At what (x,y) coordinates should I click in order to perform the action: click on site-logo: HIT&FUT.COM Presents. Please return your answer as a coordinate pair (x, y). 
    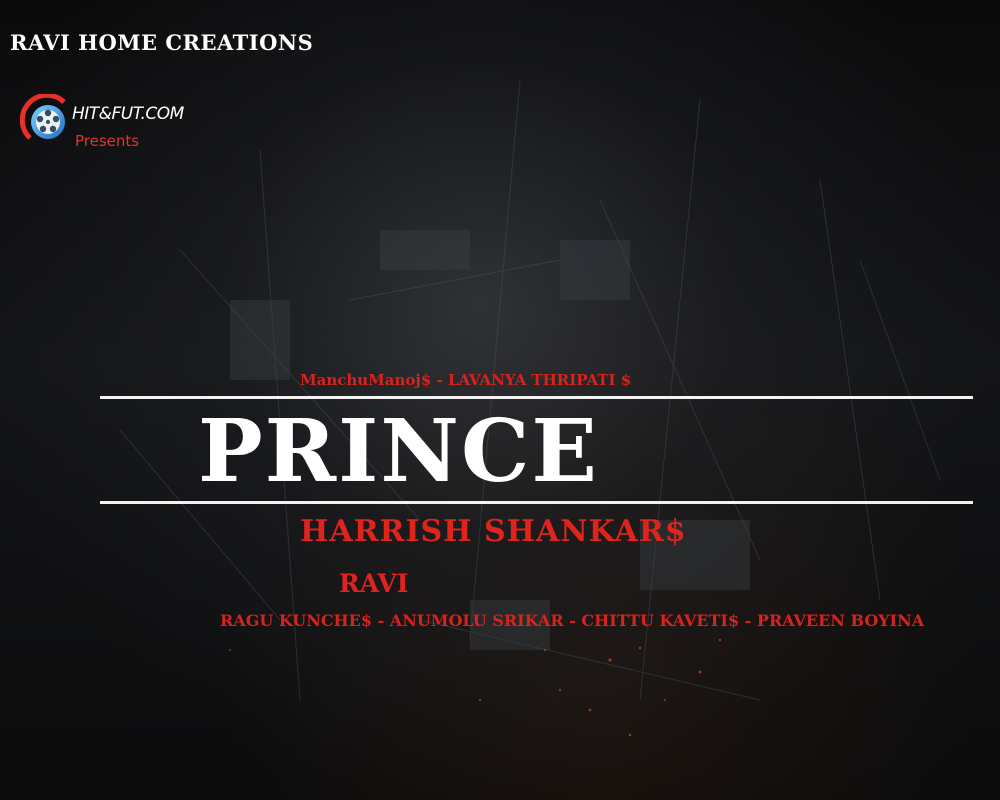
    Looking at the image, I should click on (110, 125).